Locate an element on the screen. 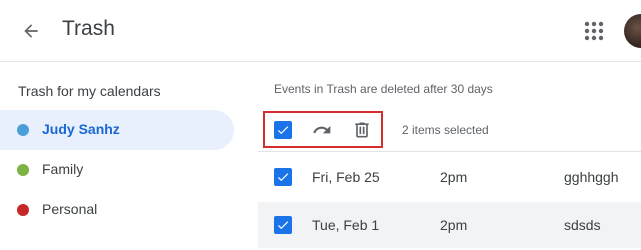 The height and width of the screenshot is (250, 641). event-date: Fri, Feb 25 is located at coordinates (346, 177).